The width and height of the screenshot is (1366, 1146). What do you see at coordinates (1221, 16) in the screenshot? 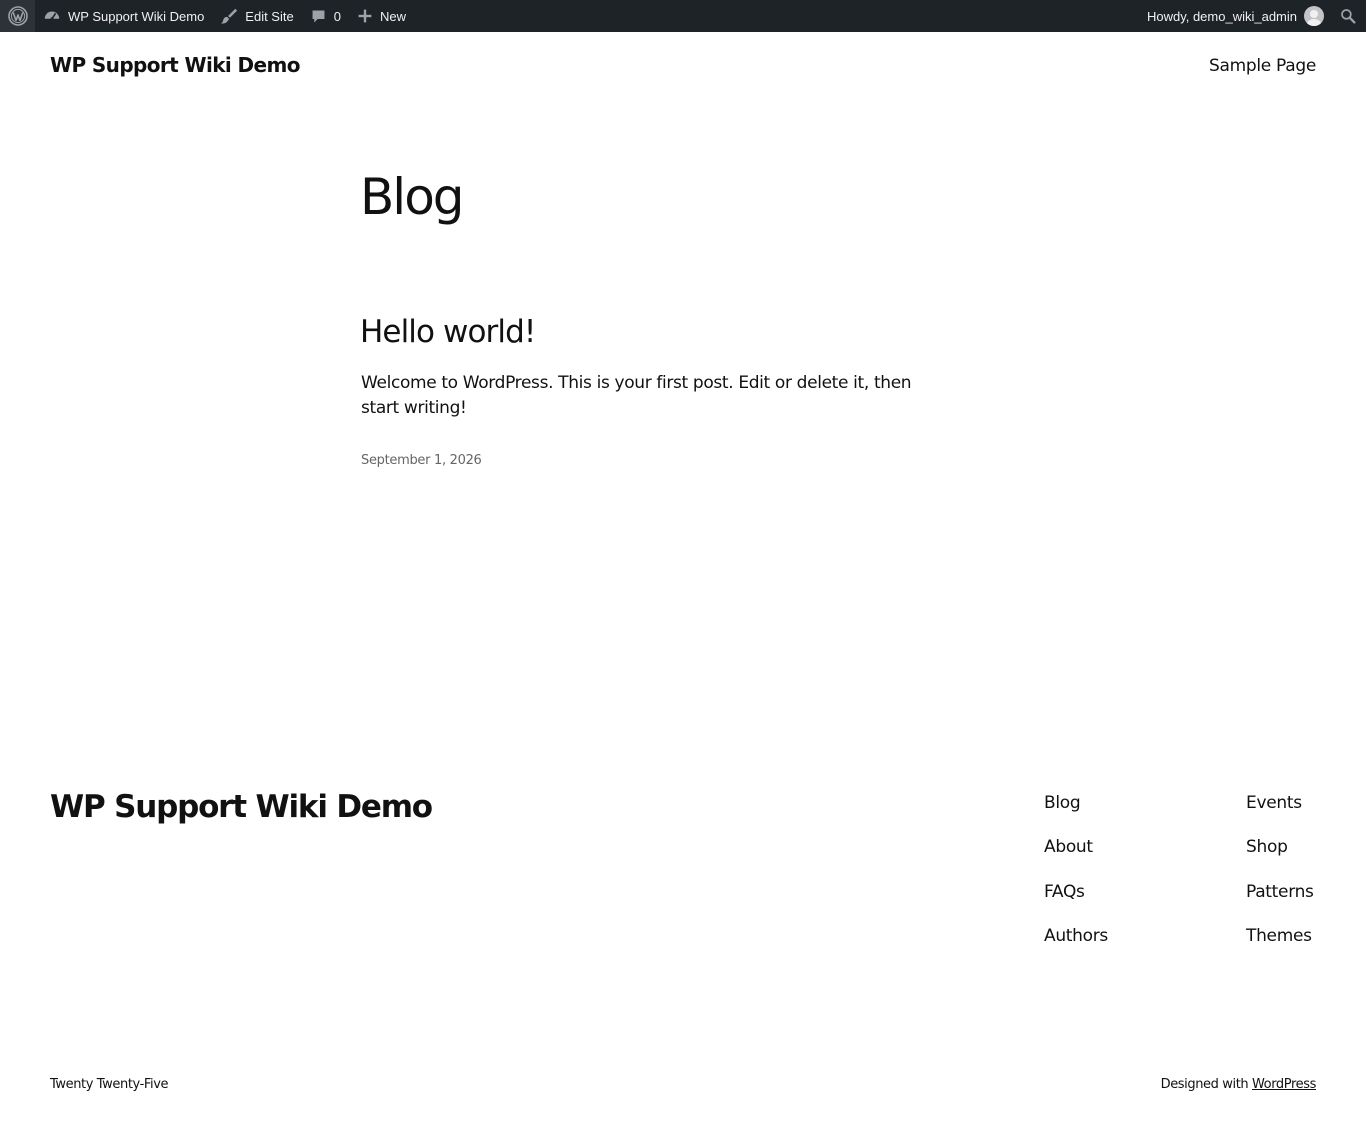
I see `howdy-label: Howdy, demo_wiki_admin` at bounding box center [1221, 16].